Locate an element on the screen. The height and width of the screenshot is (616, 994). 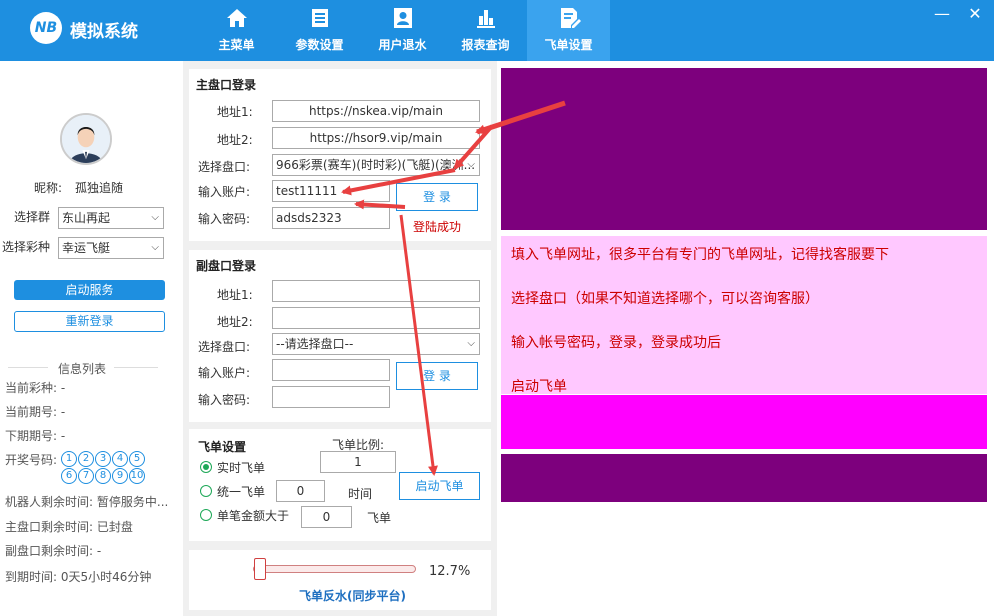
nav-tab-label: 参数设置 is located at coordinates (319, 45).